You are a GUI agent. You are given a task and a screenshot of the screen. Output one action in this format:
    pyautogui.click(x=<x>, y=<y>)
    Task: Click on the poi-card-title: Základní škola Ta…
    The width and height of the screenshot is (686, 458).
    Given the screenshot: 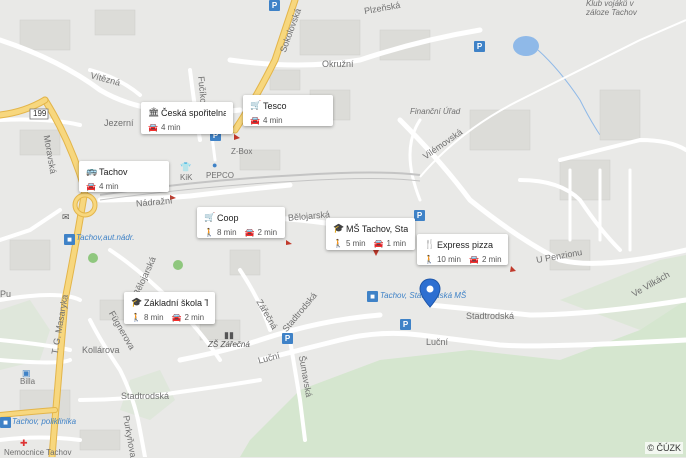 What is the action you would take?
    pyautogui.click(x=176, y=302)
    